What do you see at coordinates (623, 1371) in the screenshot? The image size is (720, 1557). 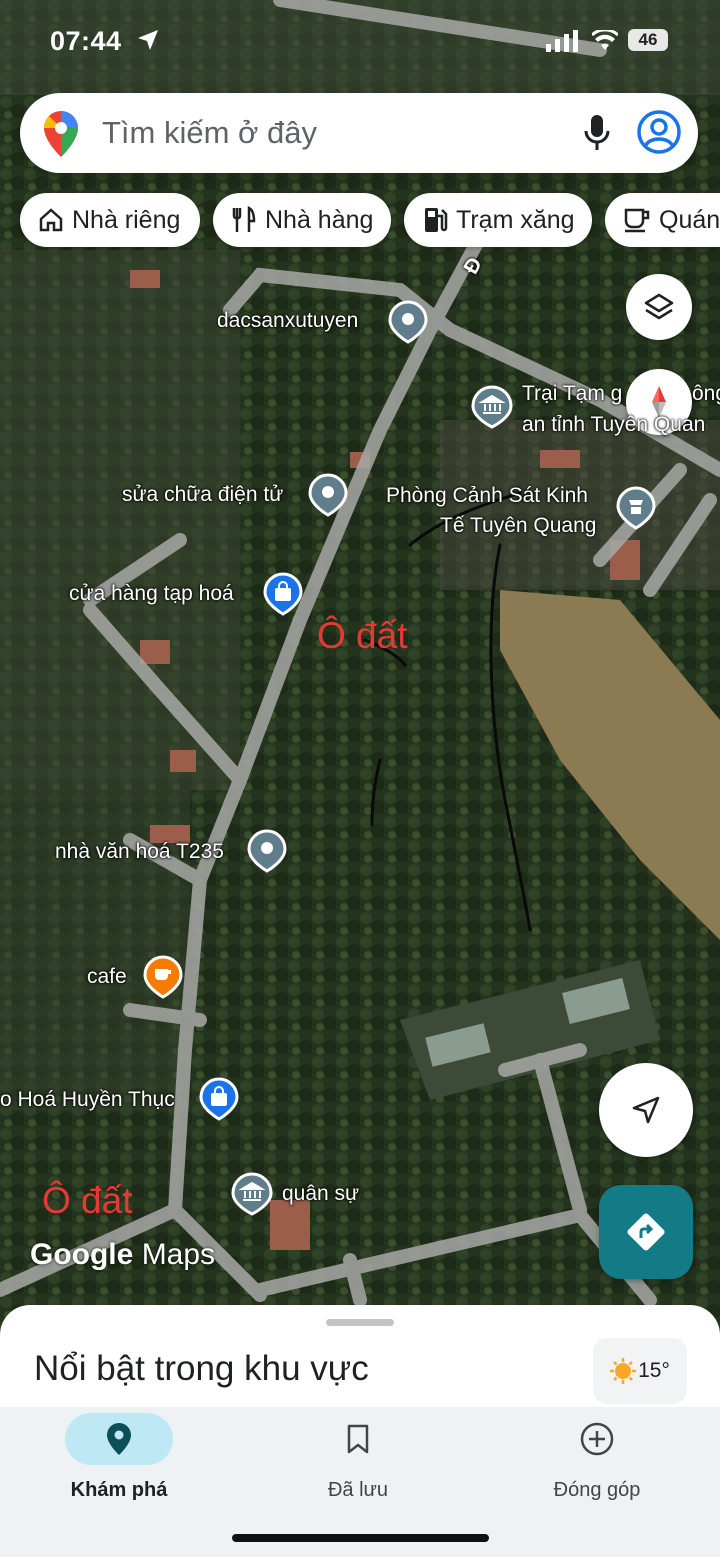 I see `sun-icon` at bounding box center [623, 1371].